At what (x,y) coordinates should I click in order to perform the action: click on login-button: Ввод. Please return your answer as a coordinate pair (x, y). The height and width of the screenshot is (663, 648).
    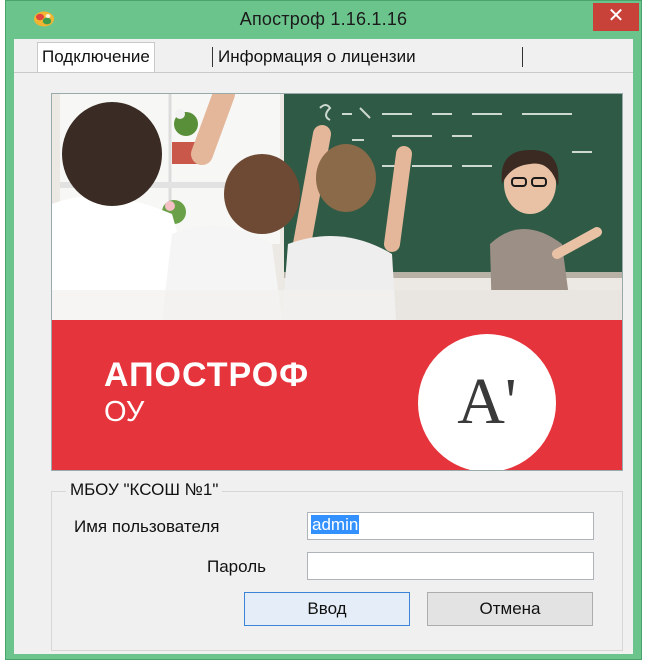
    Looking at the image, I should click on (327, 609).